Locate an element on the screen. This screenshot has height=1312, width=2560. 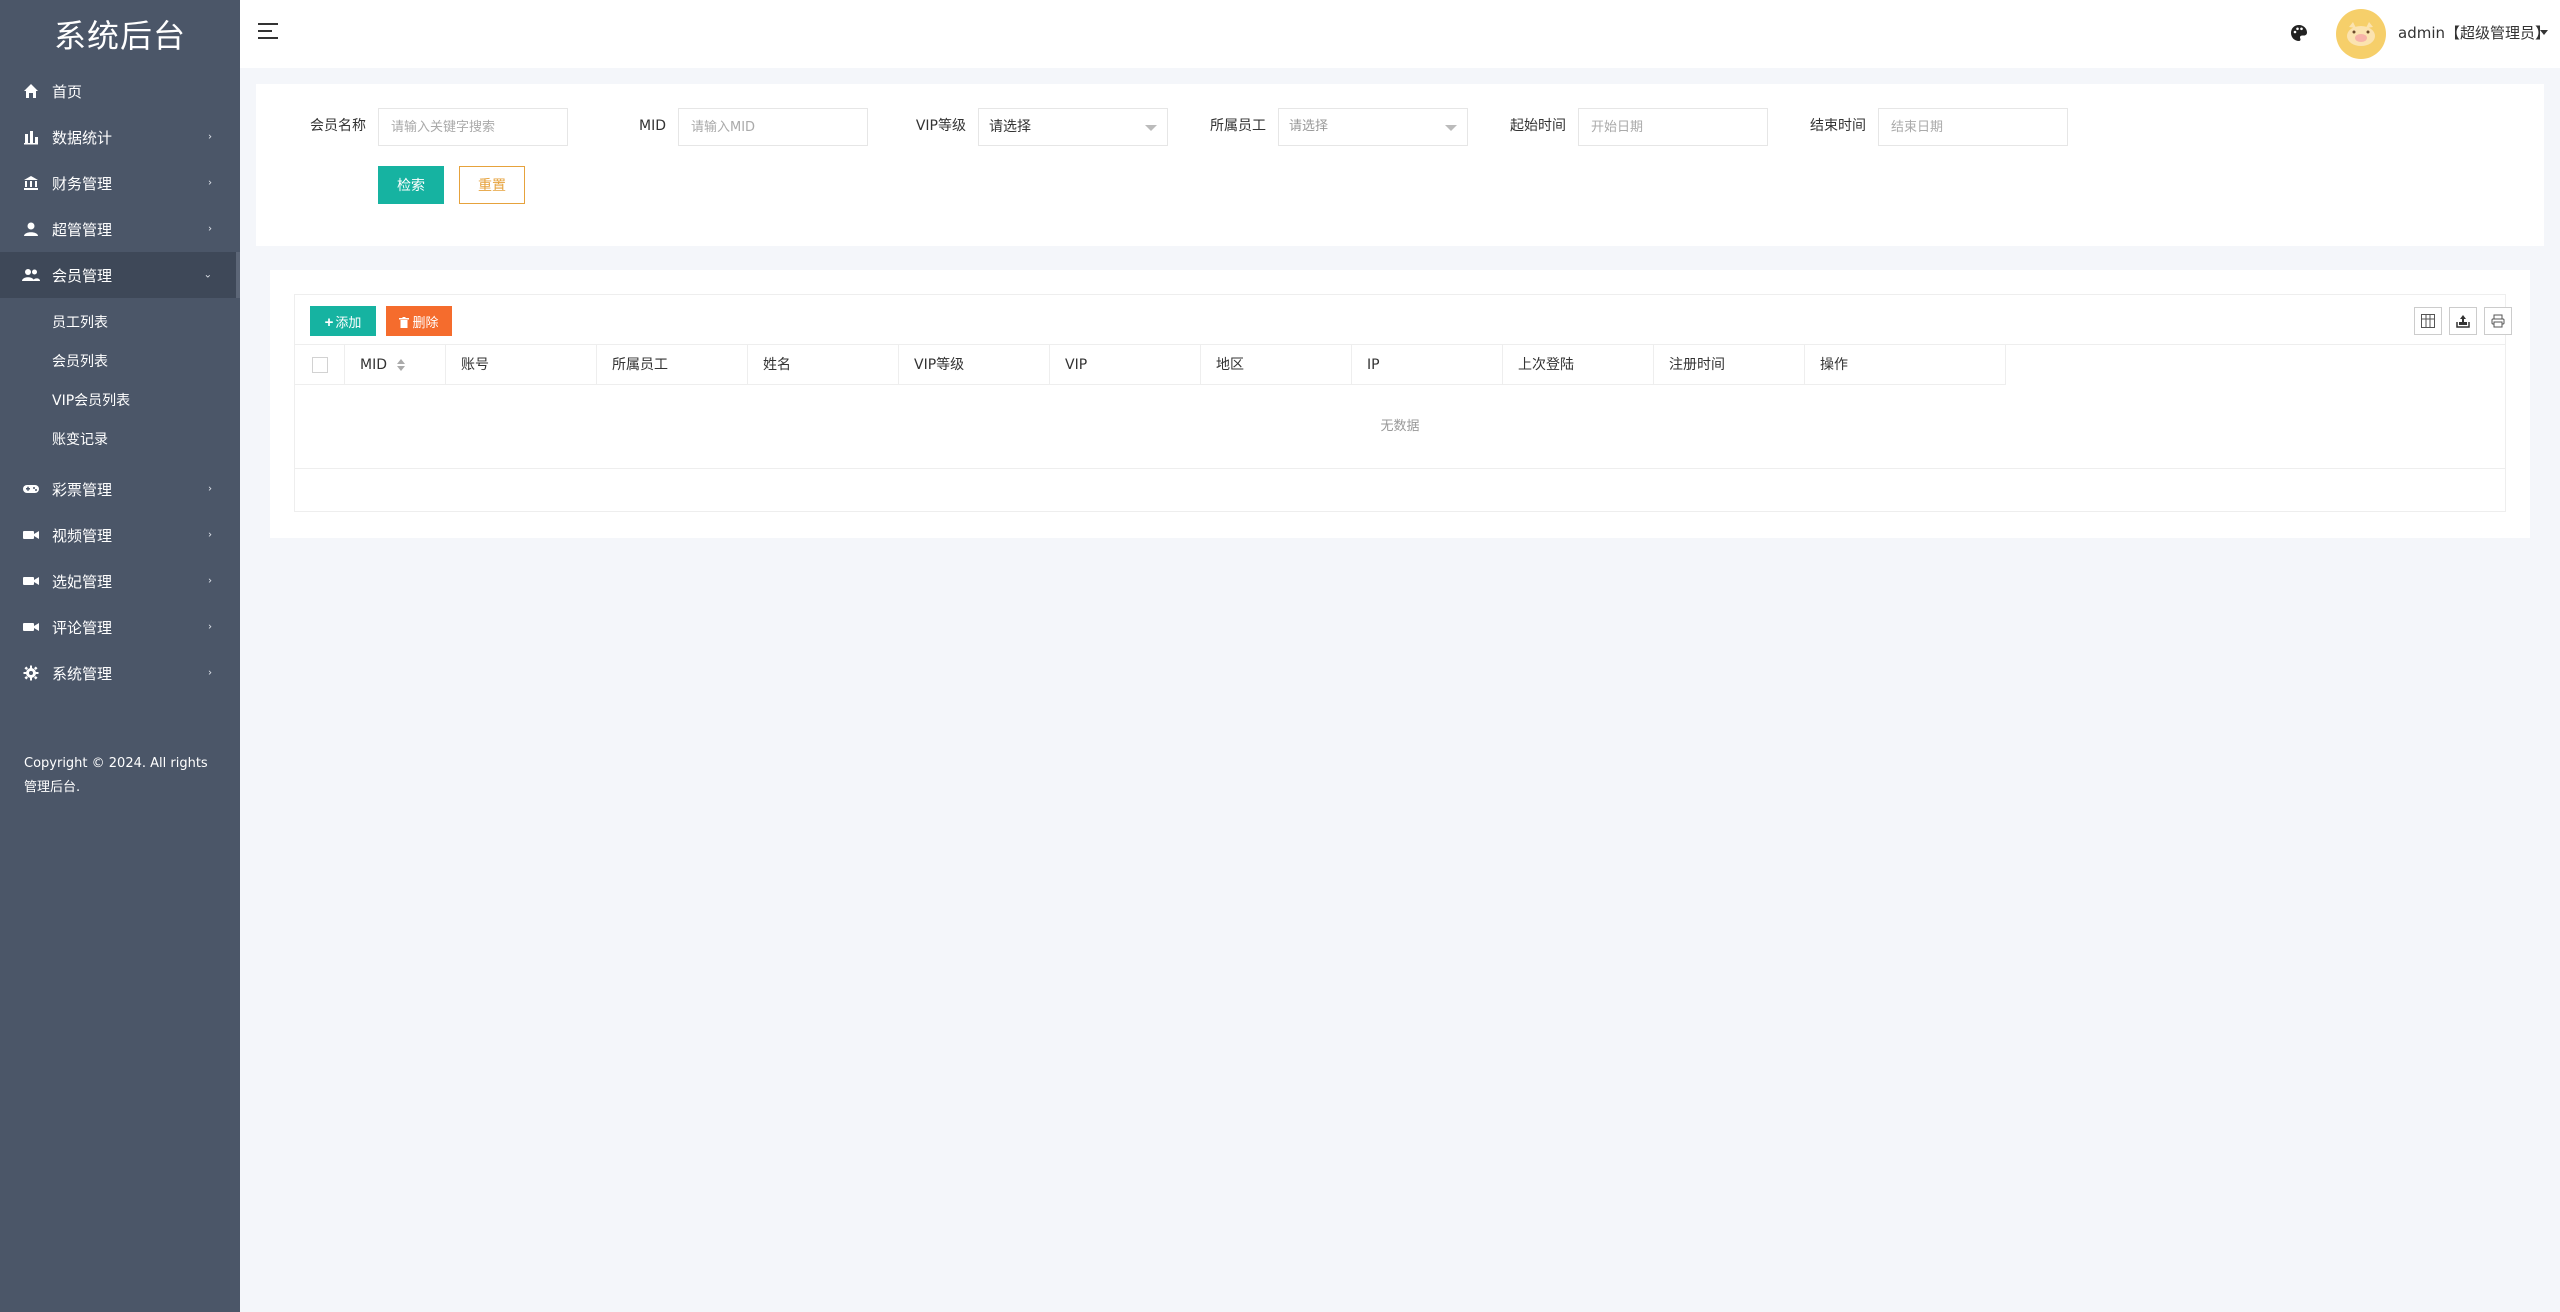
sidebar-item-home: 首页 is located at coordinates (120, 91).